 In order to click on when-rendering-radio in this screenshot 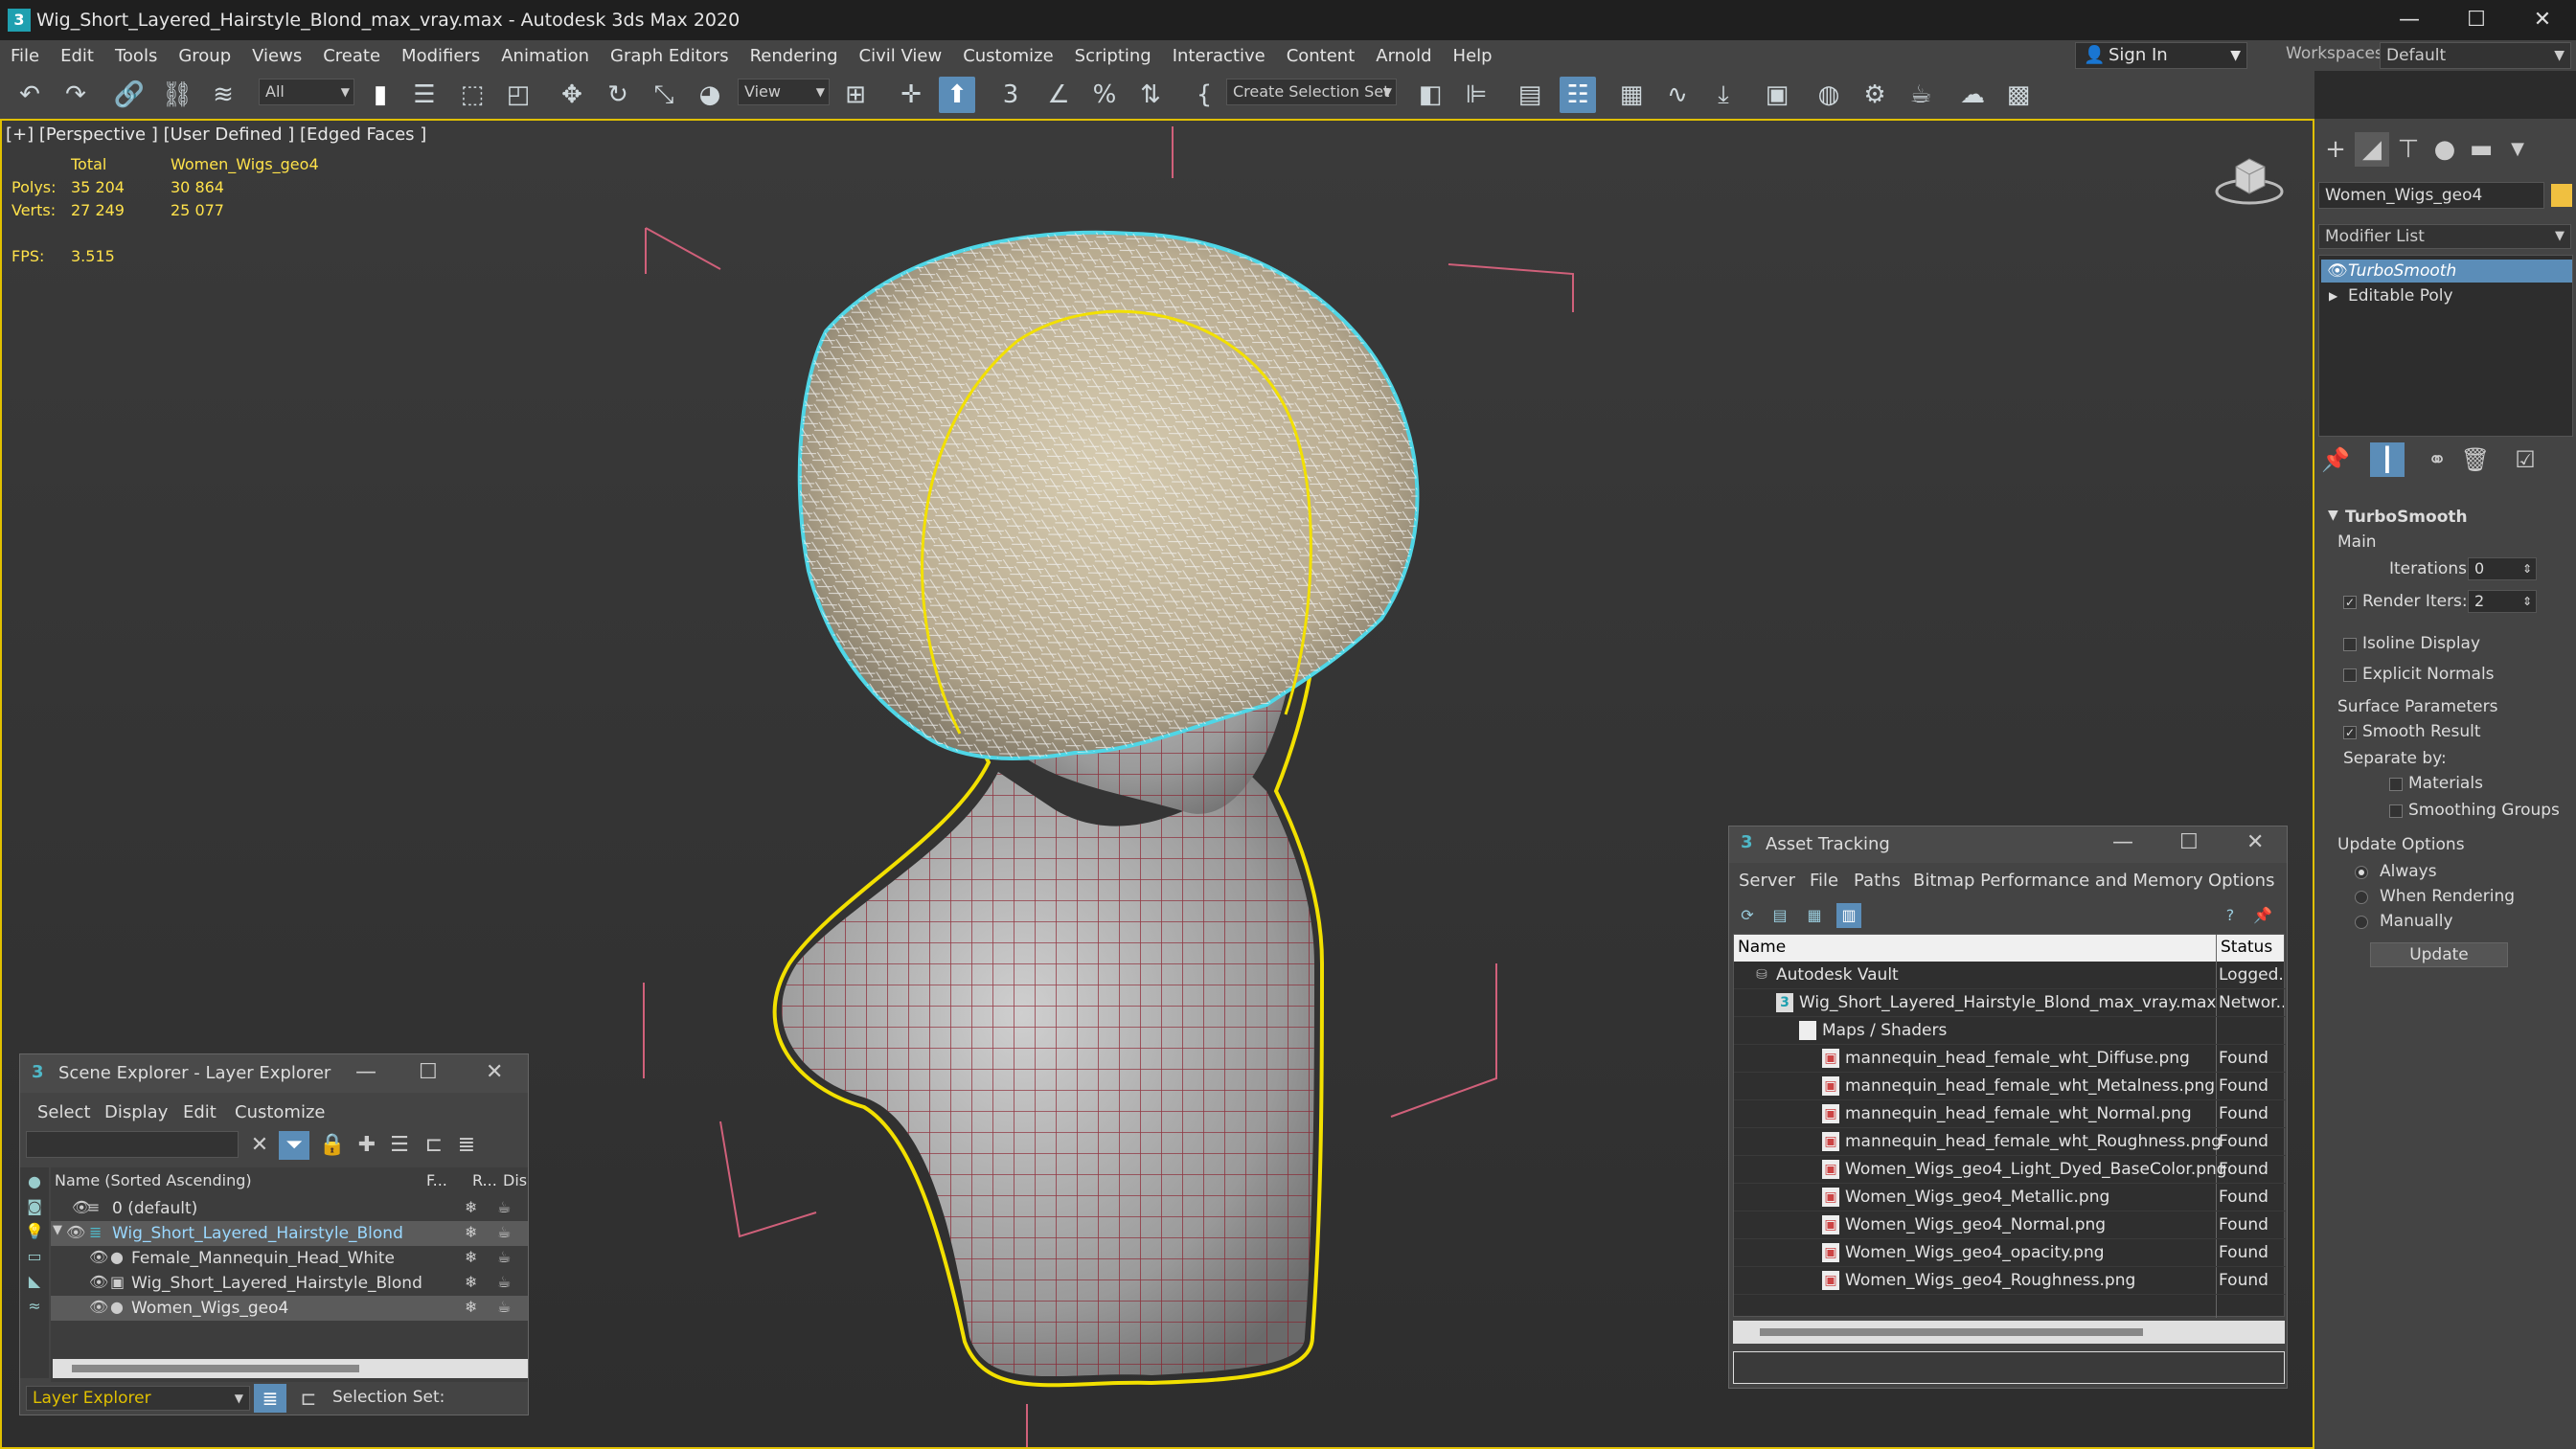, I will do `click(2362, 897)`.